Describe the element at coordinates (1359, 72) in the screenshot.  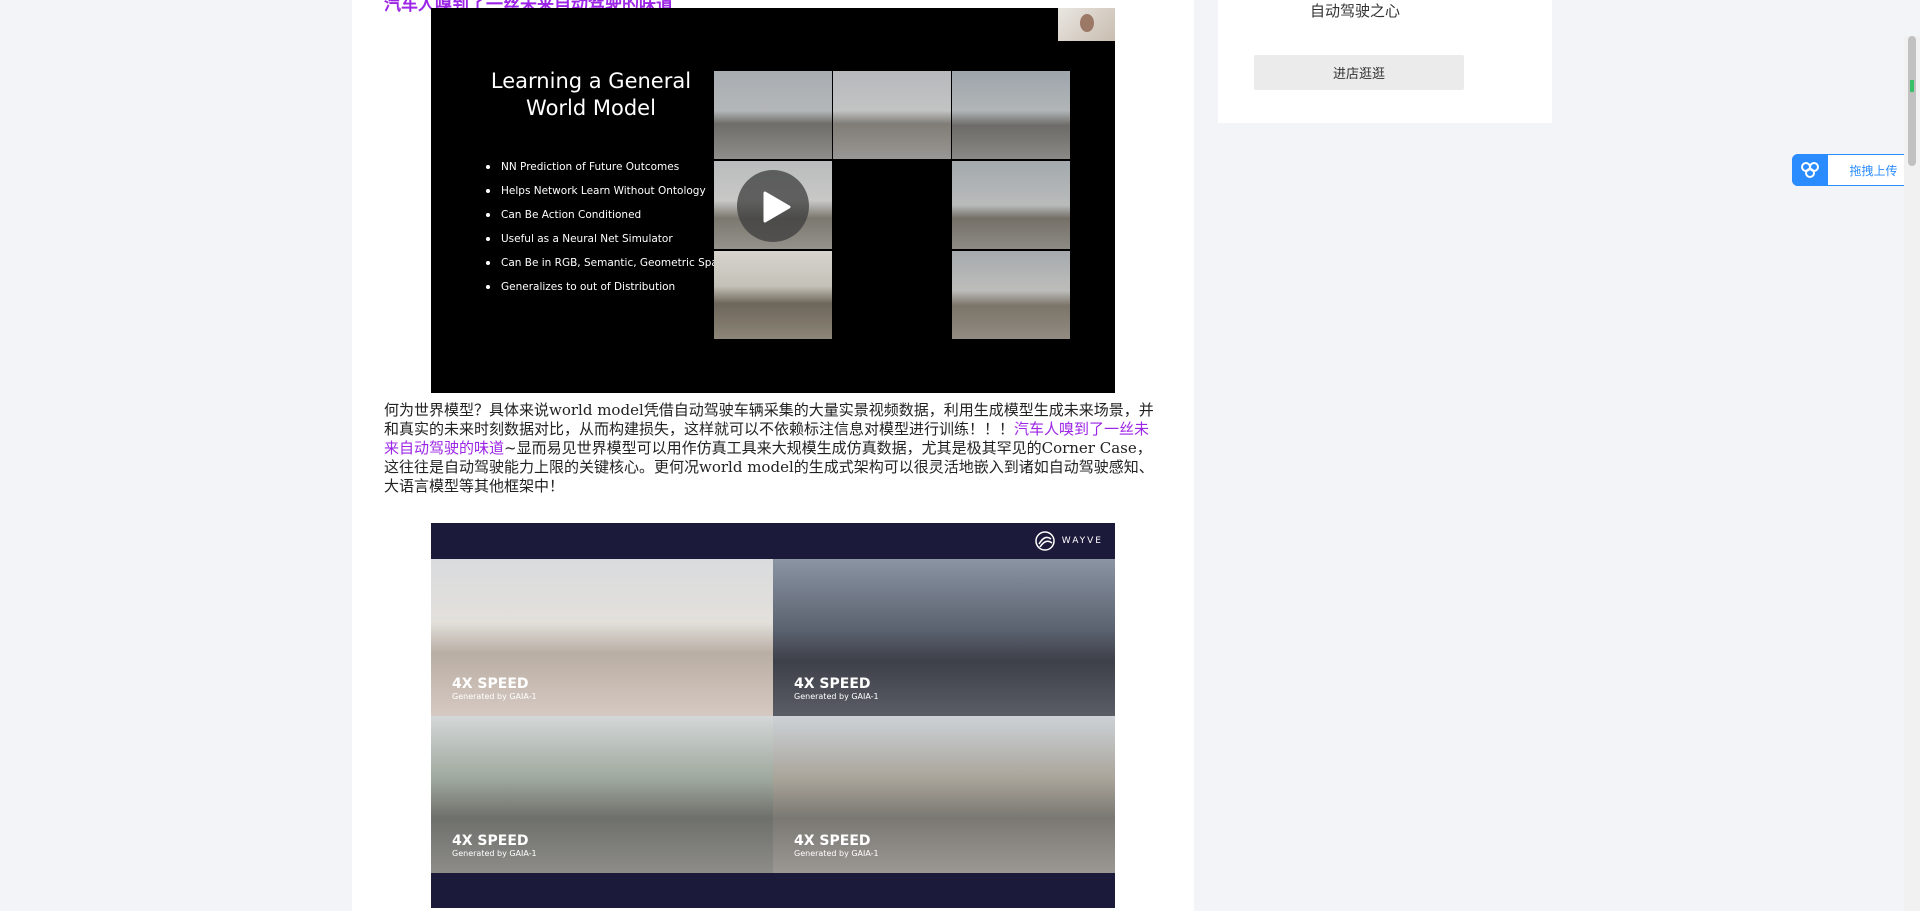
I see `visit-shop-button: 进店逛逛` at that location.